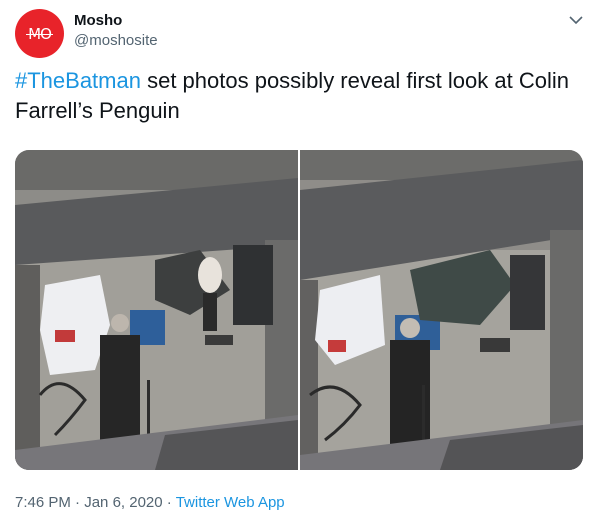 This screenshot has width=600, height=530. I want to click on source-app-link: Twitter Web App, so click(230, 502).